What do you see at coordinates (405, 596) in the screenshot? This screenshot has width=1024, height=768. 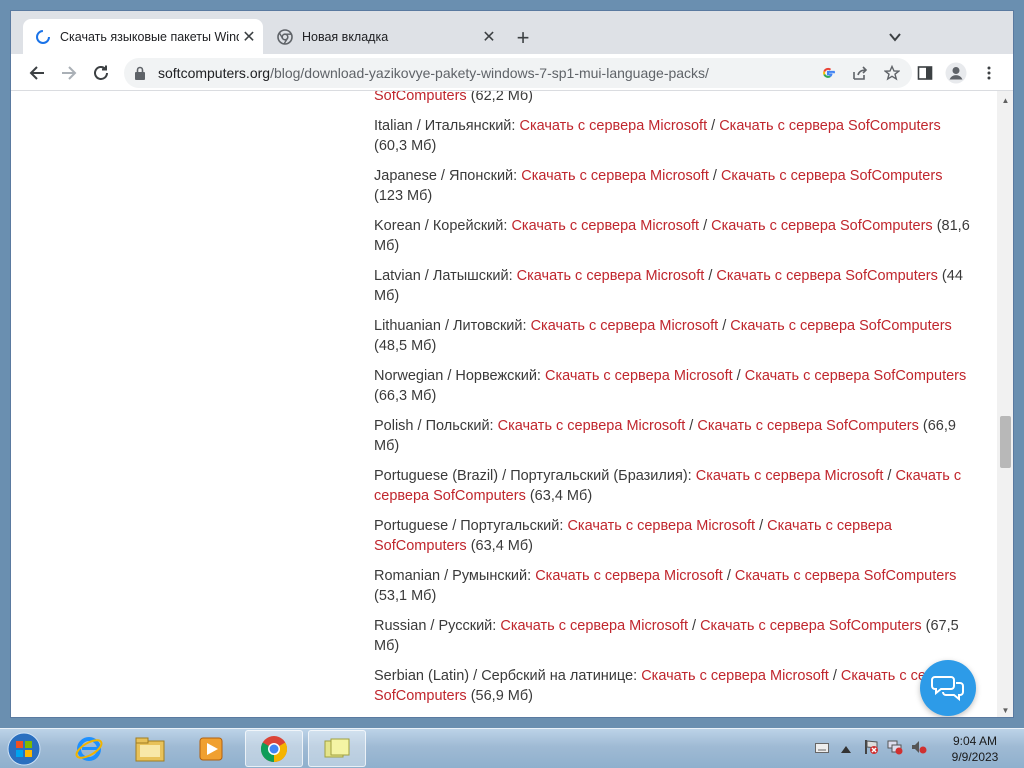 I see `file-size: (53,1 Мб)` at bounding box center [405, 596].